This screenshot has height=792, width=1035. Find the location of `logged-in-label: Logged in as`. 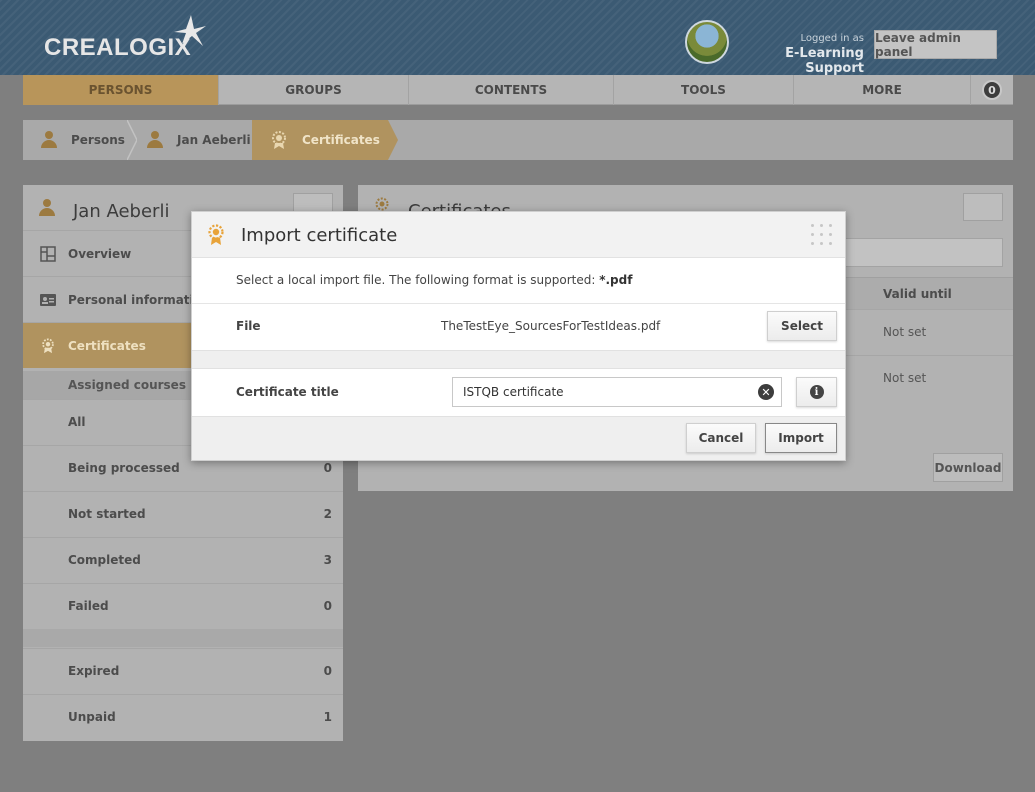

logged-in-label: Logged in as is located at coordinates (832, 38).